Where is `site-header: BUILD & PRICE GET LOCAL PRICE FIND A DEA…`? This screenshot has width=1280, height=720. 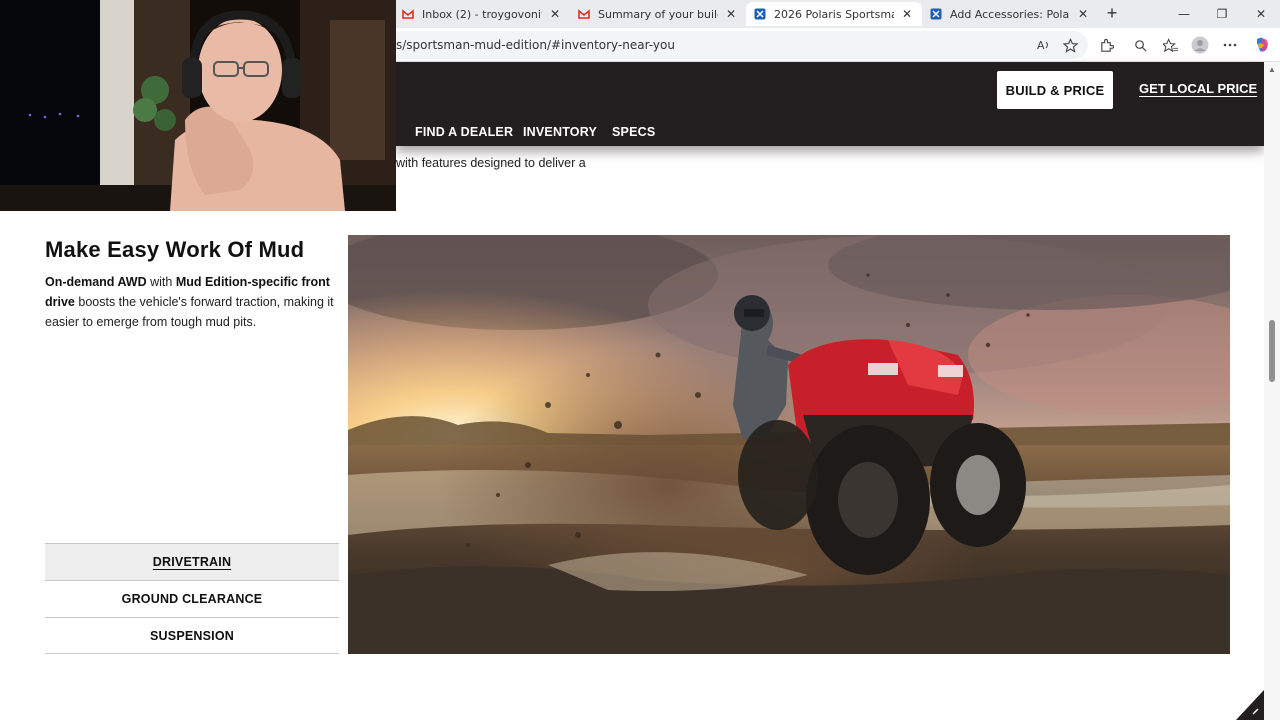
site-header: BUILD & PRICE GET LOCAL PRICE FIND A DEA… is located at coordinates (830, 104).